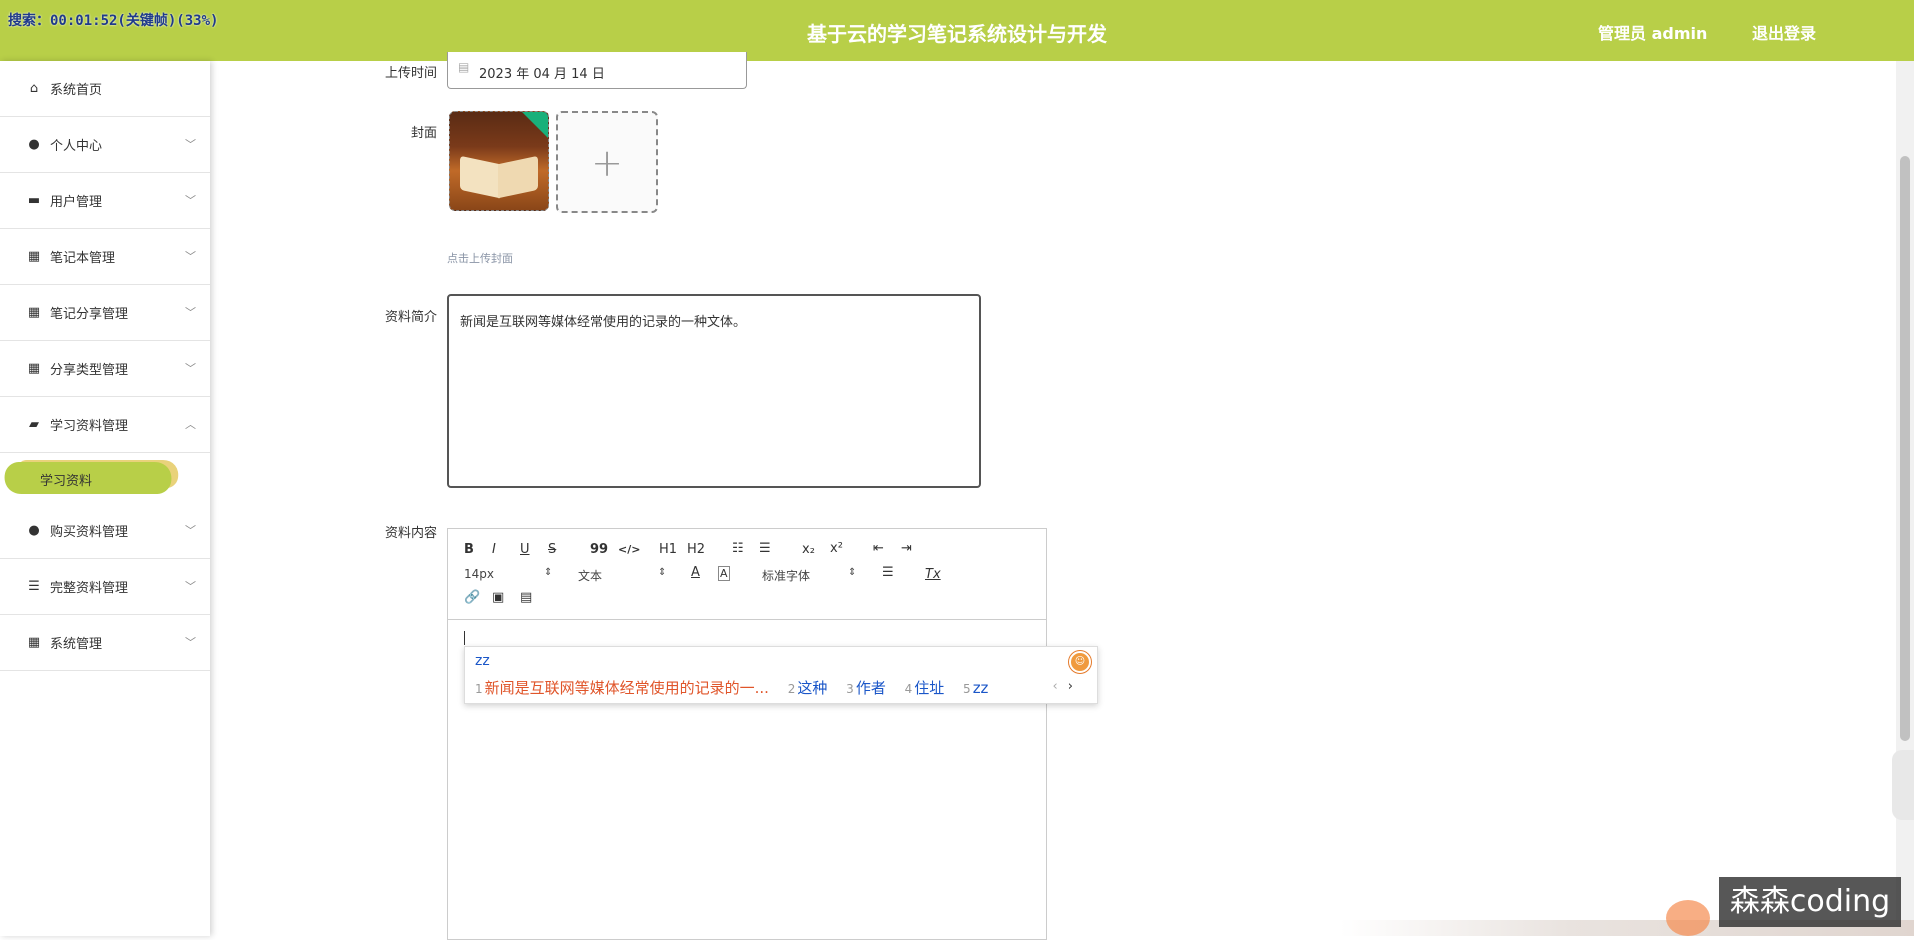  What do you see at coordinates (89, 314) in the screenshot?
I see `sidebar-item-label: 笔记分享管理` at bounding box center [89, 314].